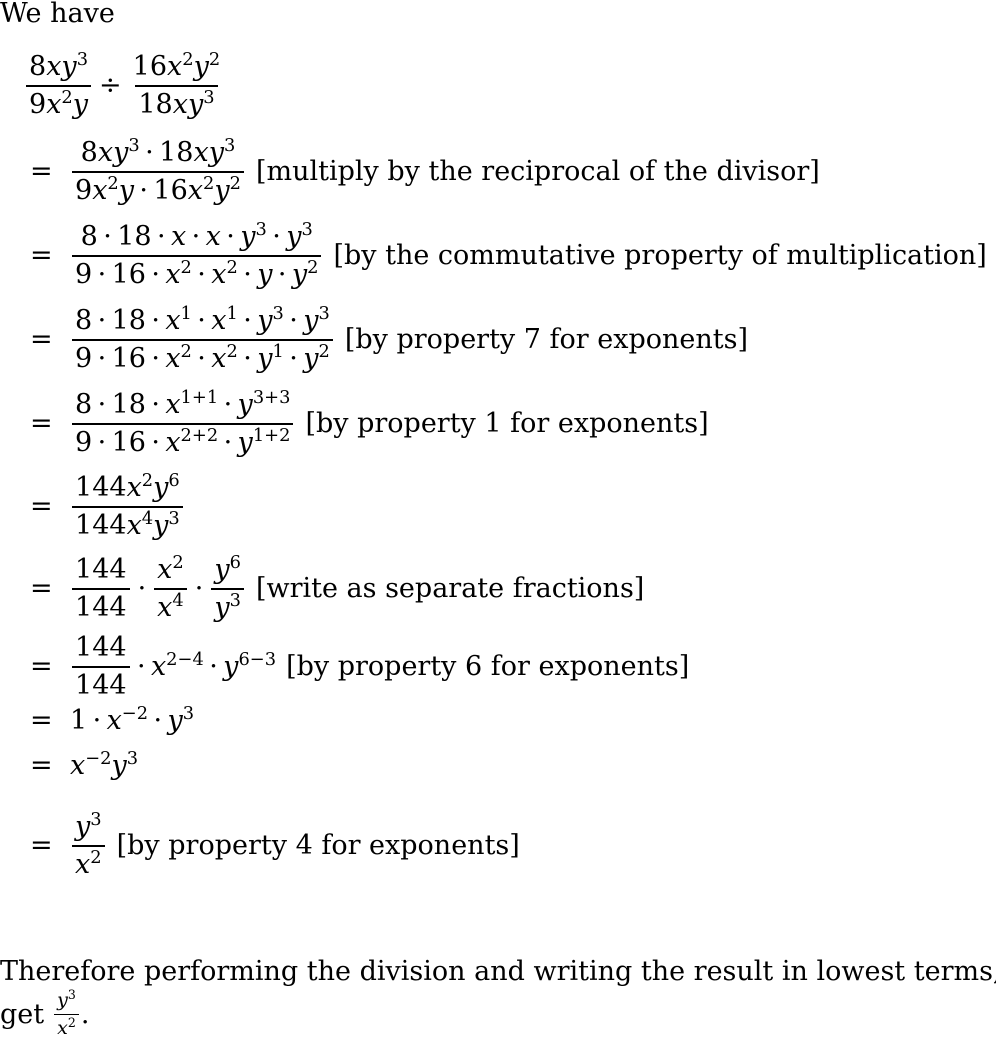 Image resolution: width=996 pixels, height=1039 pixels. I want to click on fraction: x2 x4, so click(170, 587).